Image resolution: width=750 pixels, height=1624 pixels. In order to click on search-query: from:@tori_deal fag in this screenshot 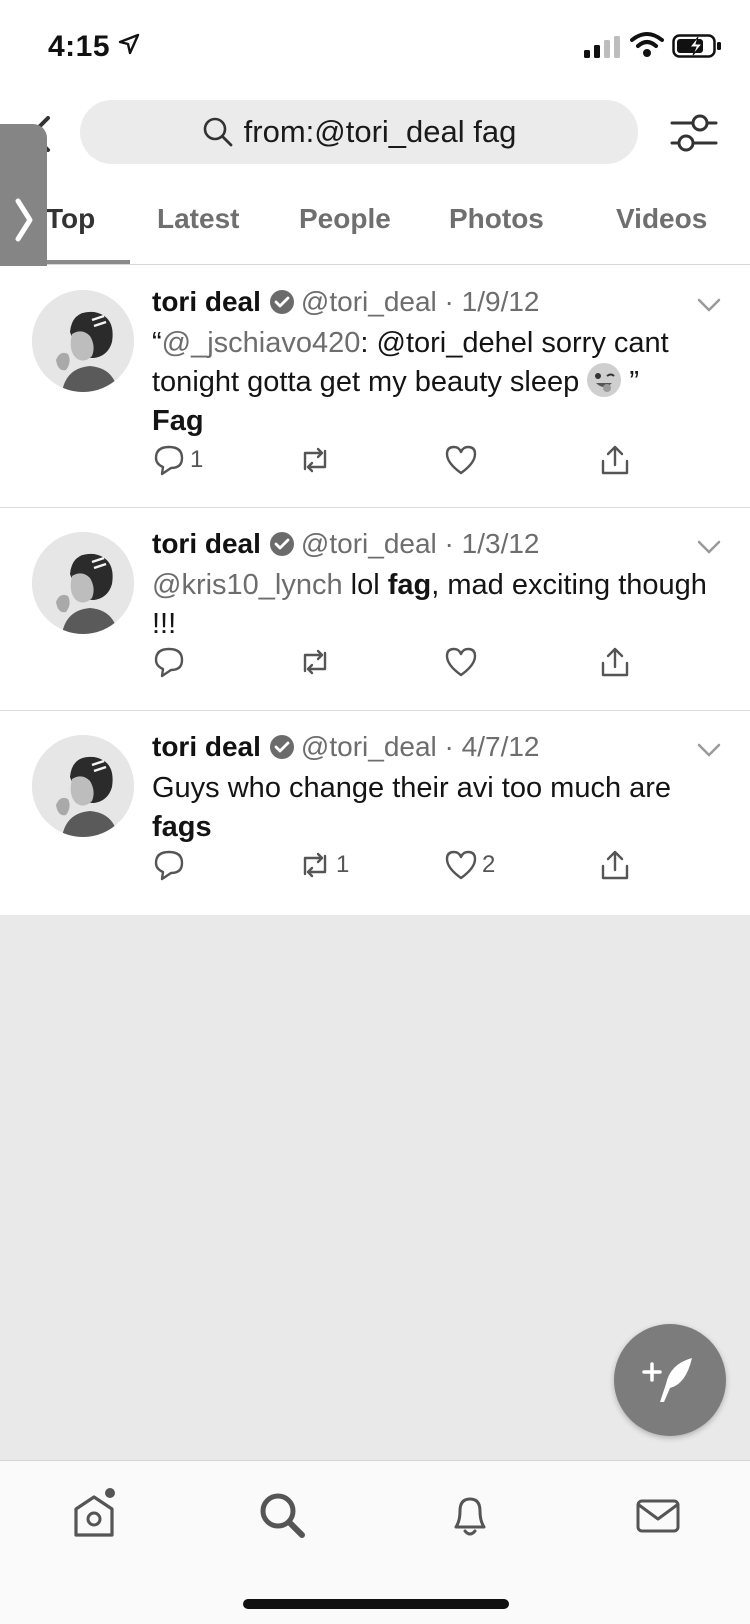, I will do `click(380, 132)`.